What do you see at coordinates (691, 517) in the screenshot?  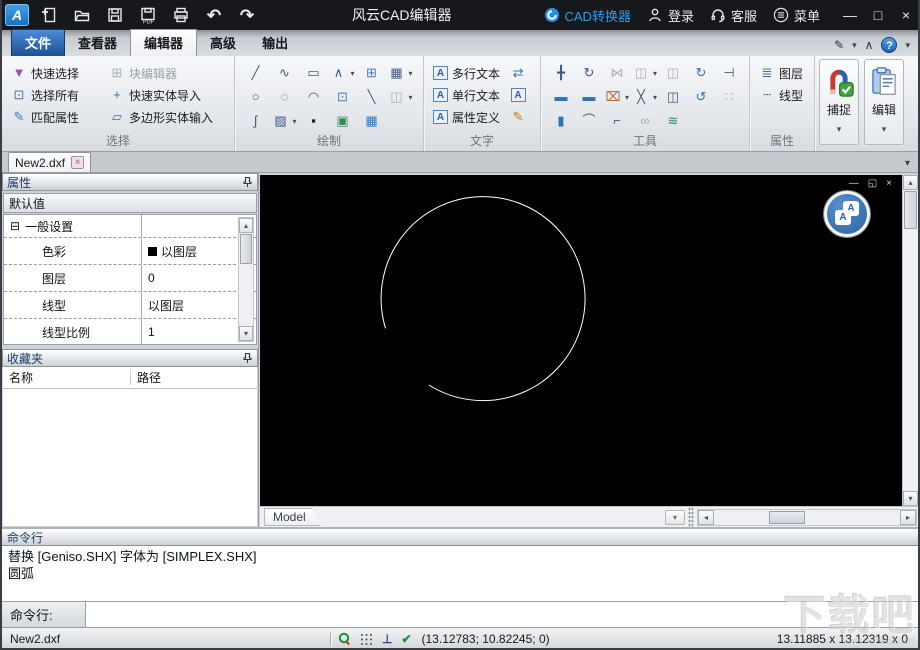 I see `scrollbar-grip` at bounding box center [691, 517].